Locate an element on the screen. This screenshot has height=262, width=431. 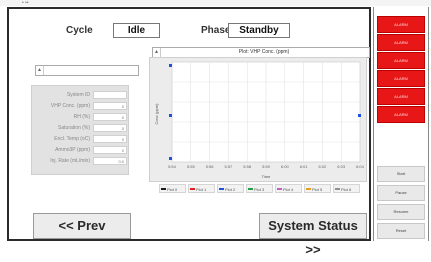
legend-label: Plot 3 is located at coordinates (259, 189).